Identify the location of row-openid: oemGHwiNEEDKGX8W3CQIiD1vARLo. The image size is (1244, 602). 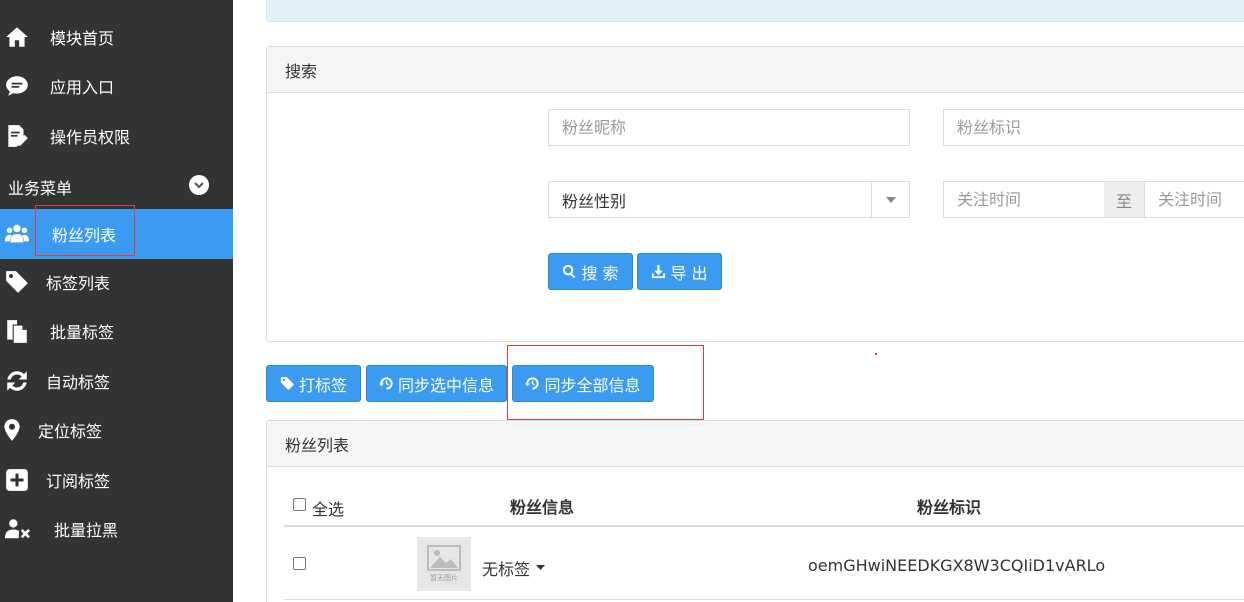
(957, 565).